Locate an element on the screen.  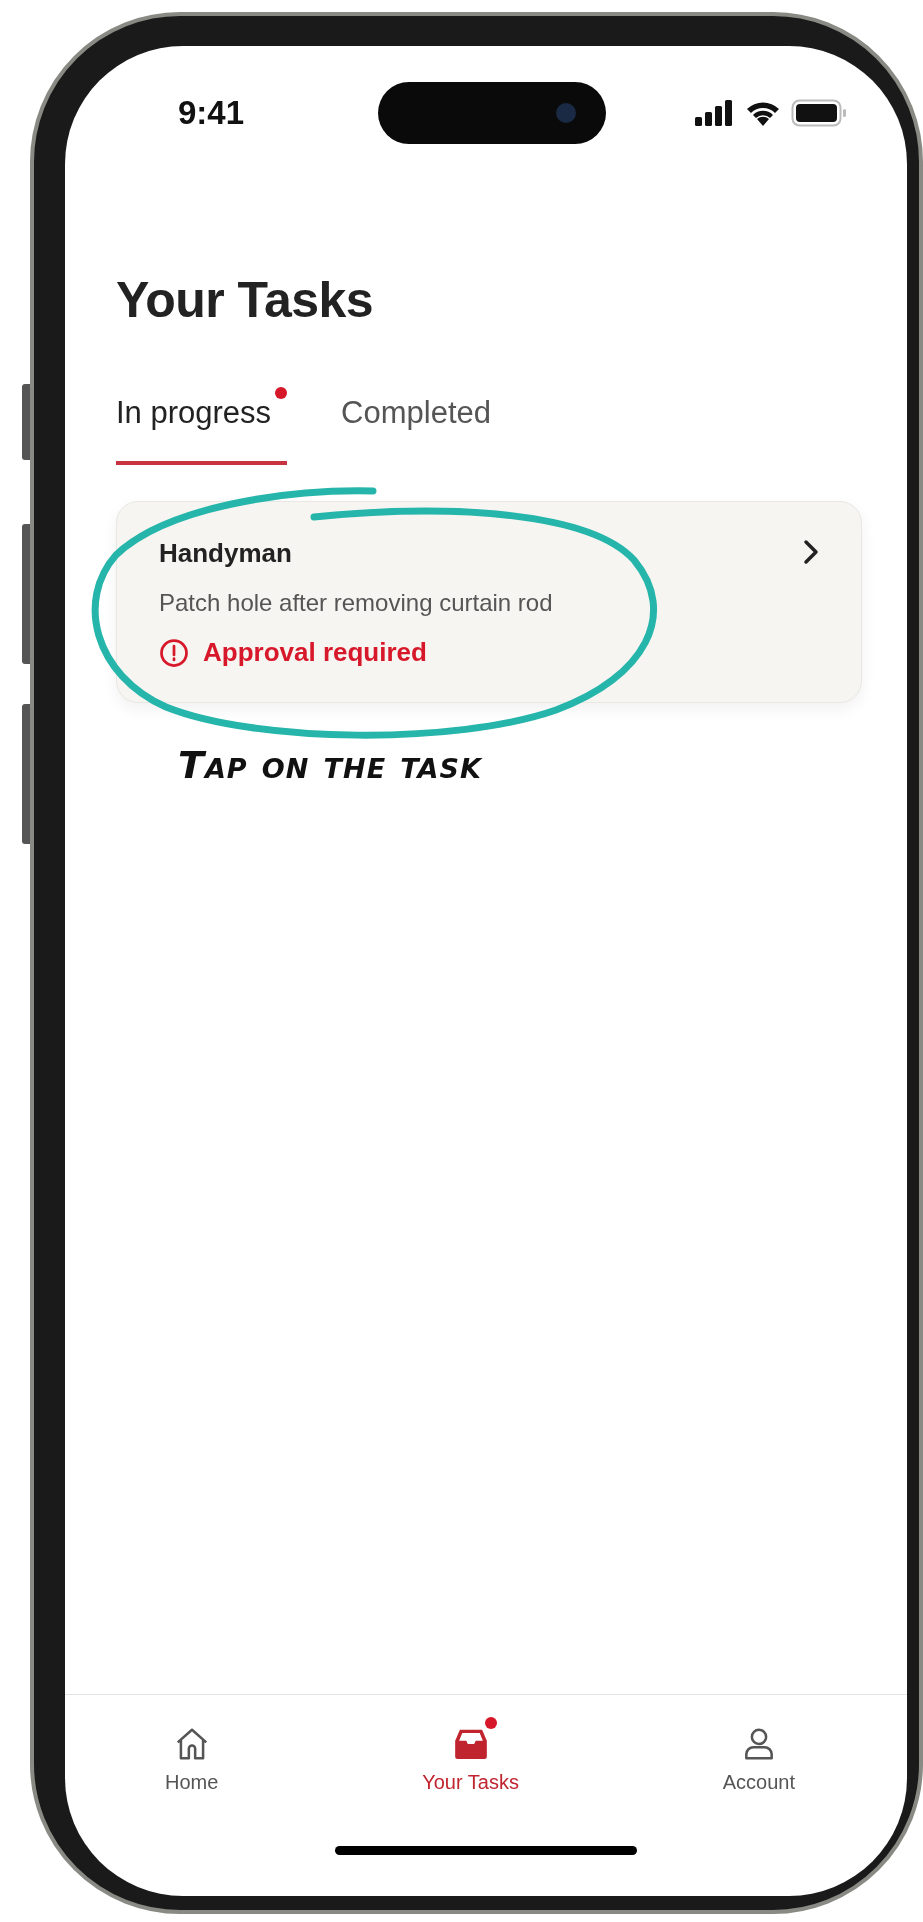
task-card: Handyman Patch hole after removing curtain rod Approval required is located at coordinates (489, 602).